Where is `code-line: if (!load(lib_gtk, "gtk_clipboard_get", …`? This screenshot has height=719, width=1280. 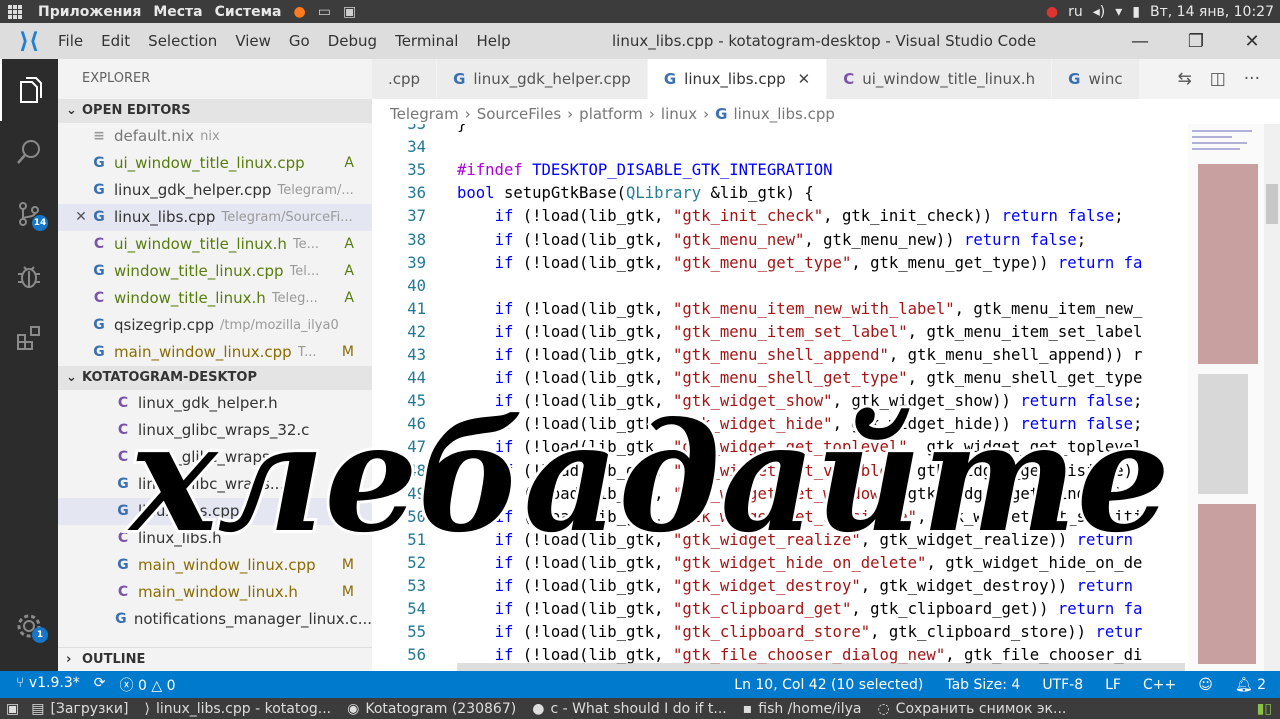 code-line: if (!load(lib_gtk, "gtk_clipboard_get", … is located at coordinates (818, 609).